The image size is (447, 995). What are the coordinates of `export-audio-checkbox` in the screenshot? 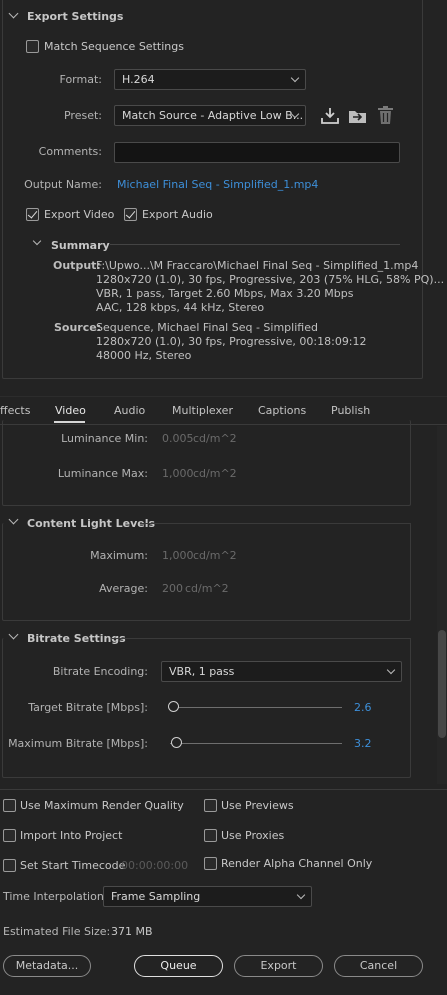 It's located at (130, 214).